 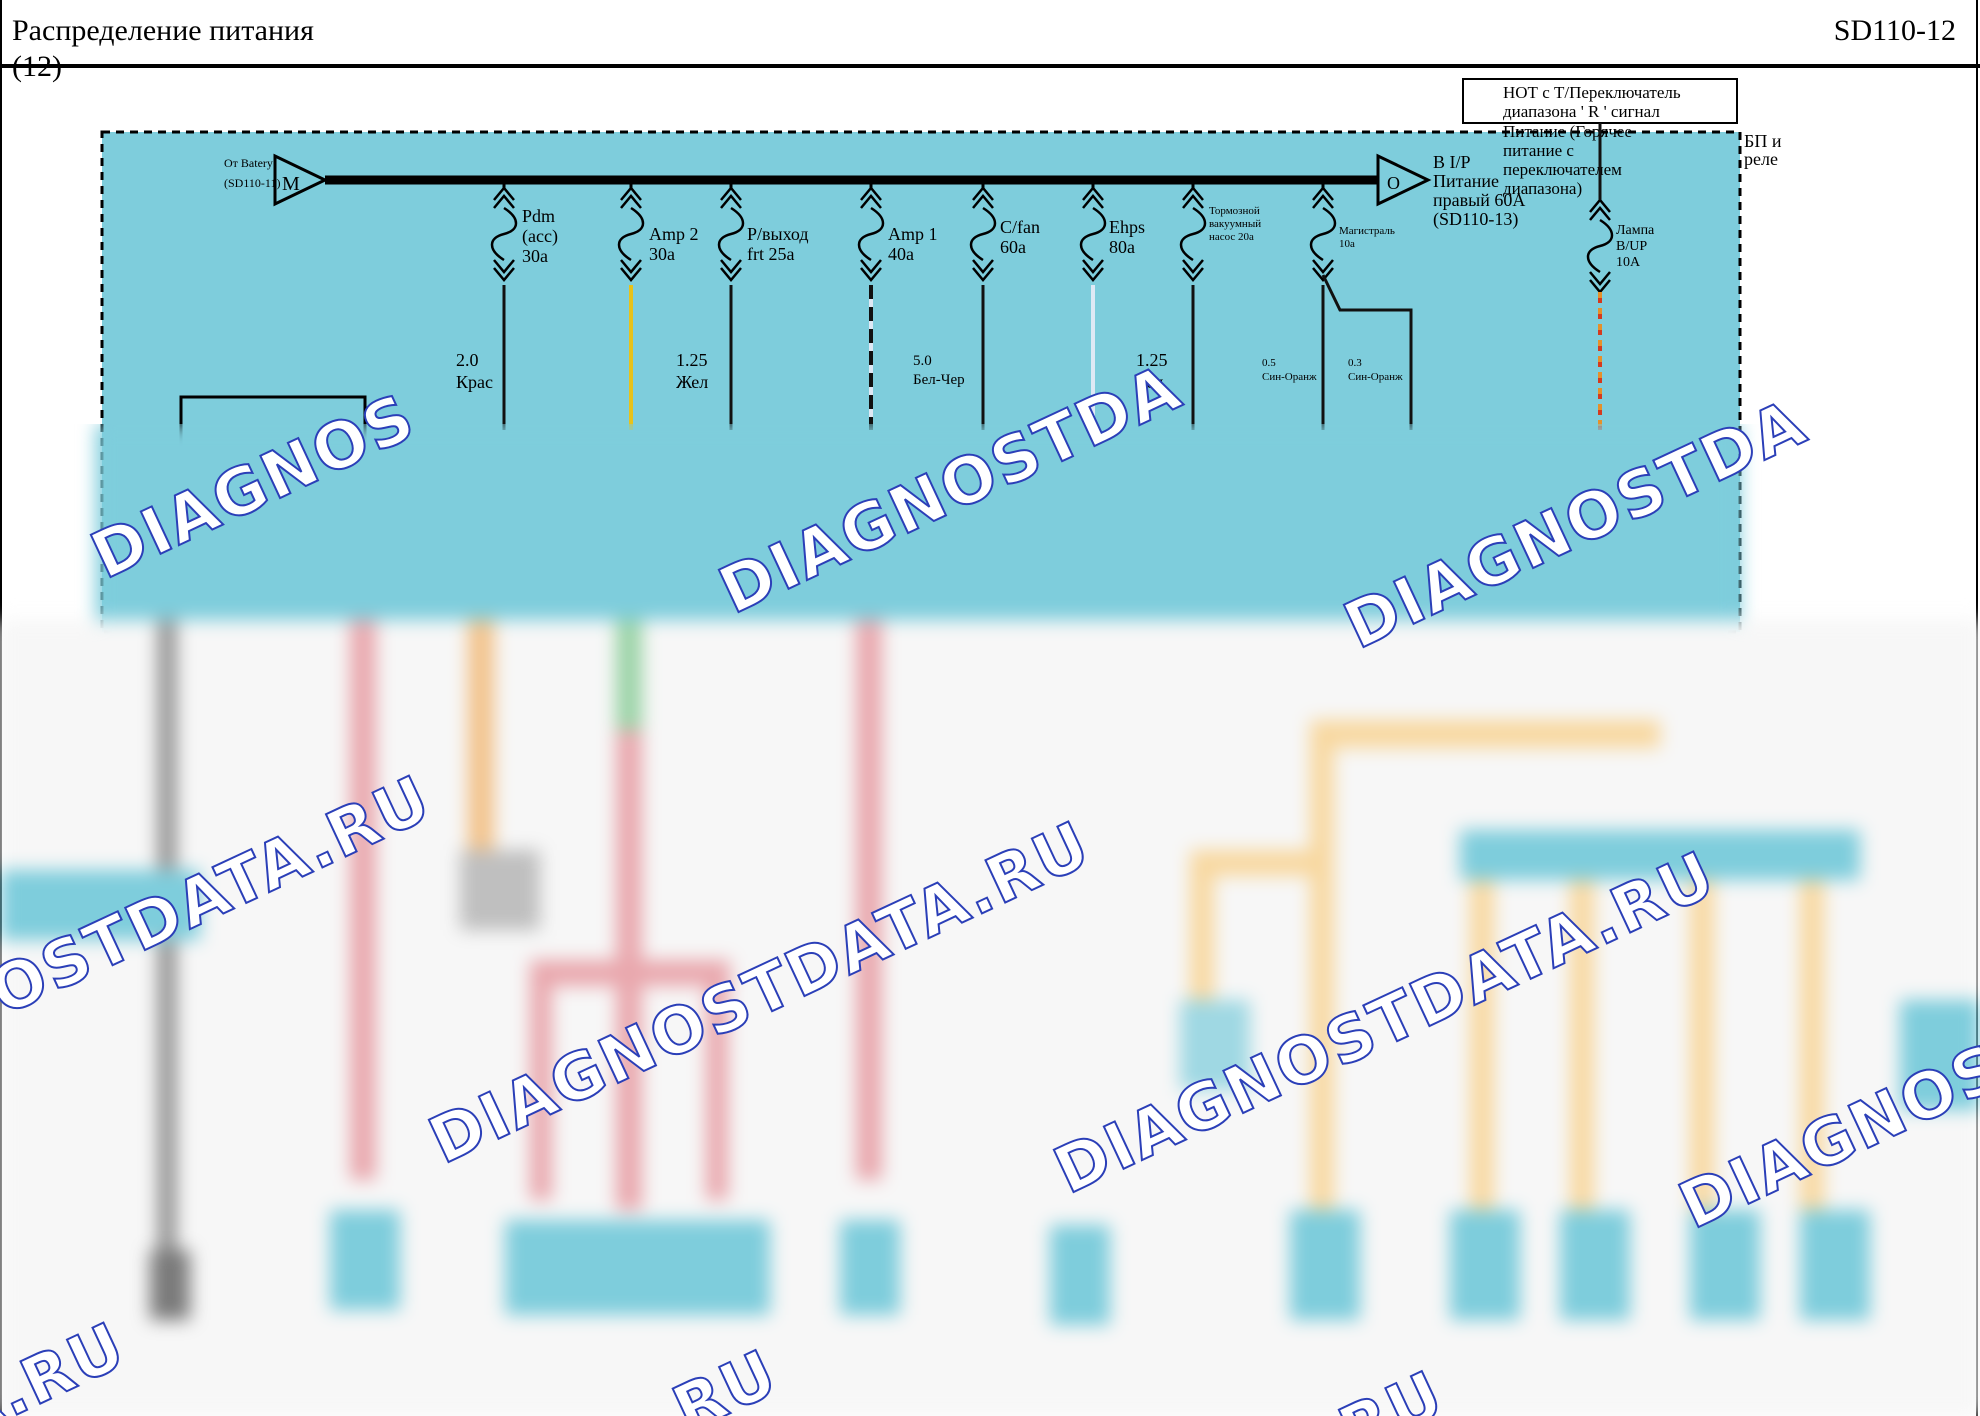 I want to click on input-label-line-1: От Batery, so click(x=248, y=163).